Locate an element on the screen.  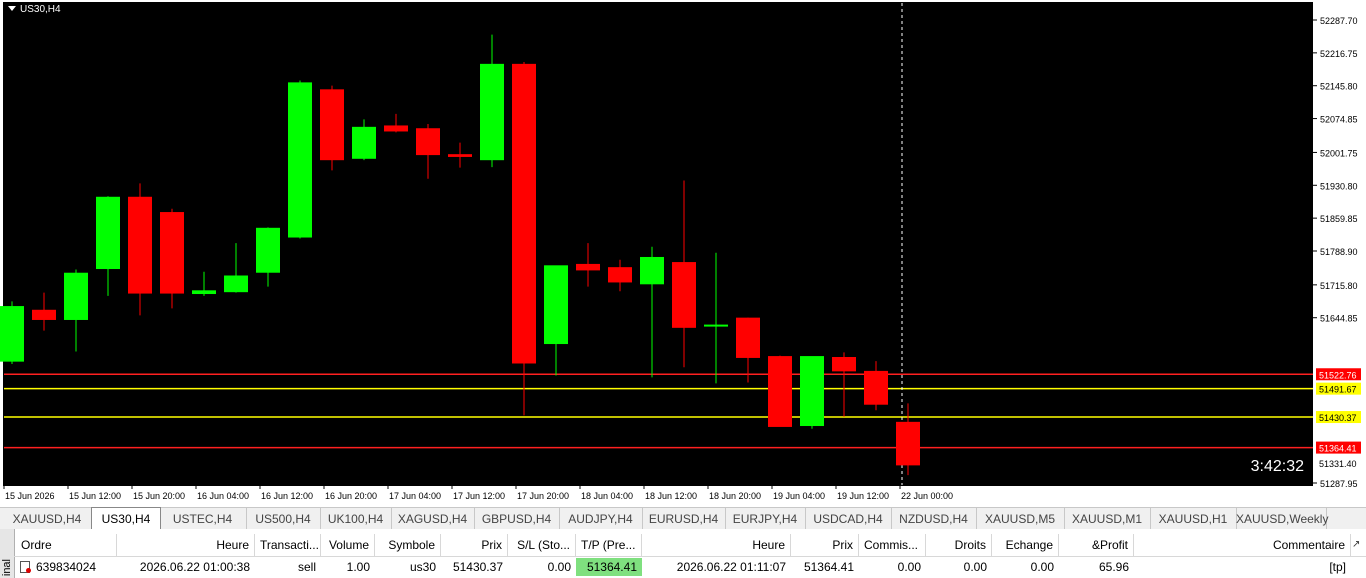
table-cell: 1.00 is located at coordinates (358, 567).